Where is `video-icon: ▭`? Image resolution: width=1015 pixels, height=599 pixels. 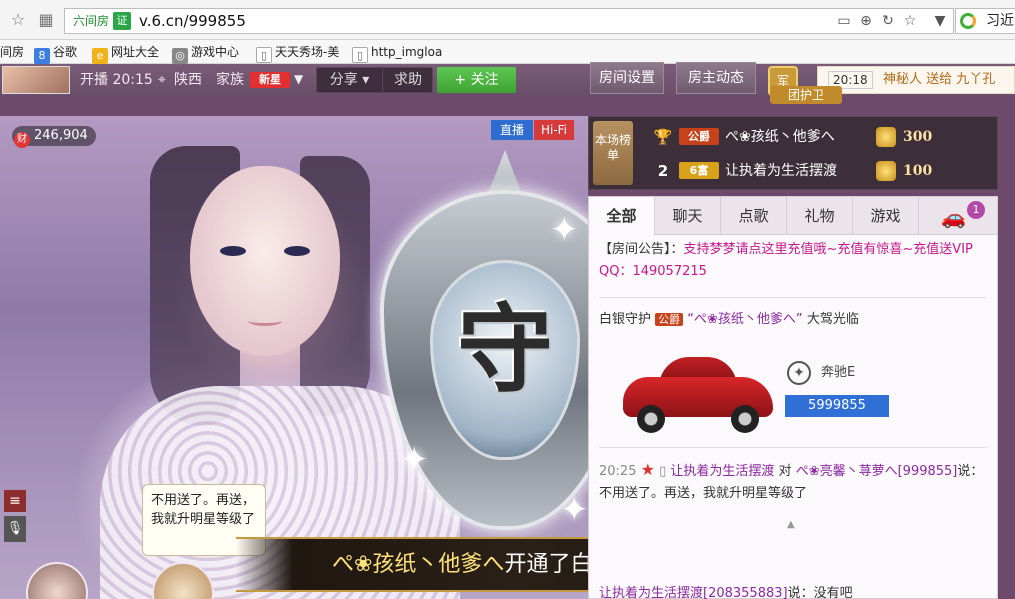
video-icon: ▭ is located at coordinates (844, 21).